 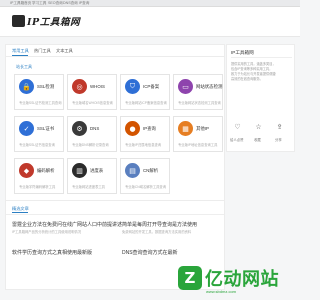 What do you see at coordinates (46, 128) in the screenshot?
I see `tool-name: SSL证书` at bounding box center [46, 128].